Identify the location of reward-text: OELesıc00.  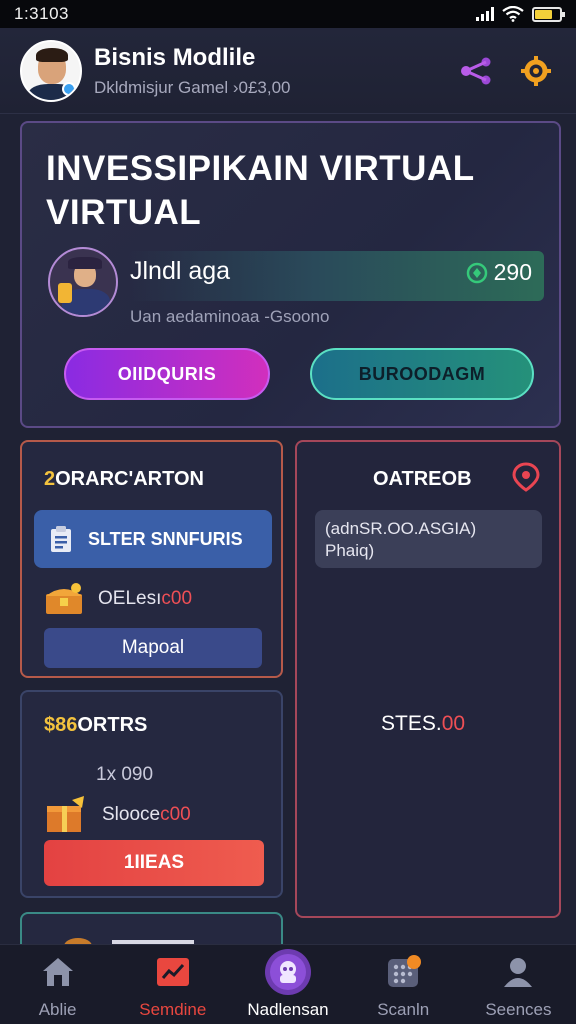
(145, 598).